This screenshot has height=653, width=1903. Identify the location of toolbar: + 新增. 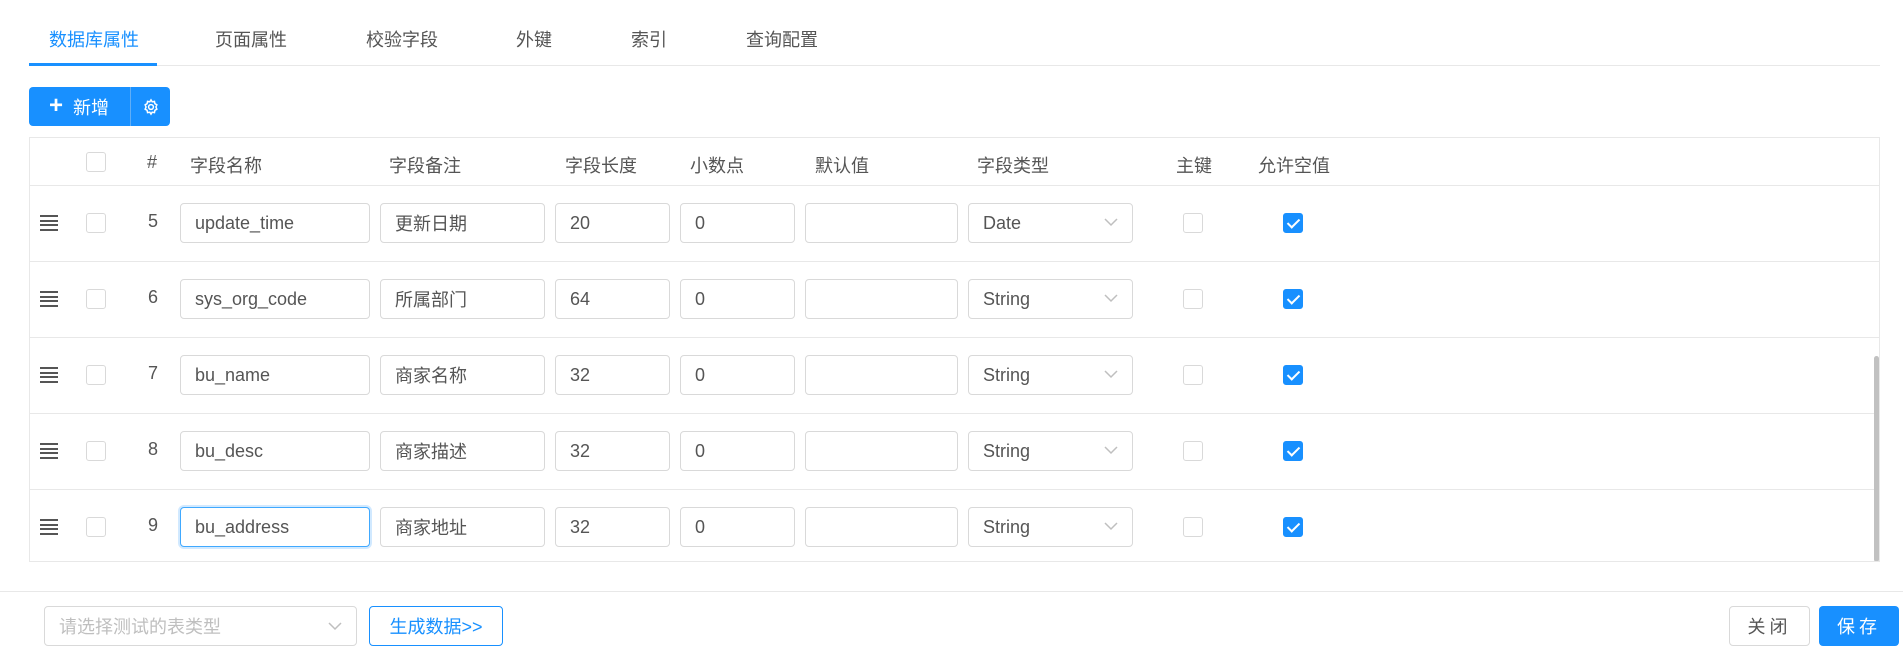
(99, 106).